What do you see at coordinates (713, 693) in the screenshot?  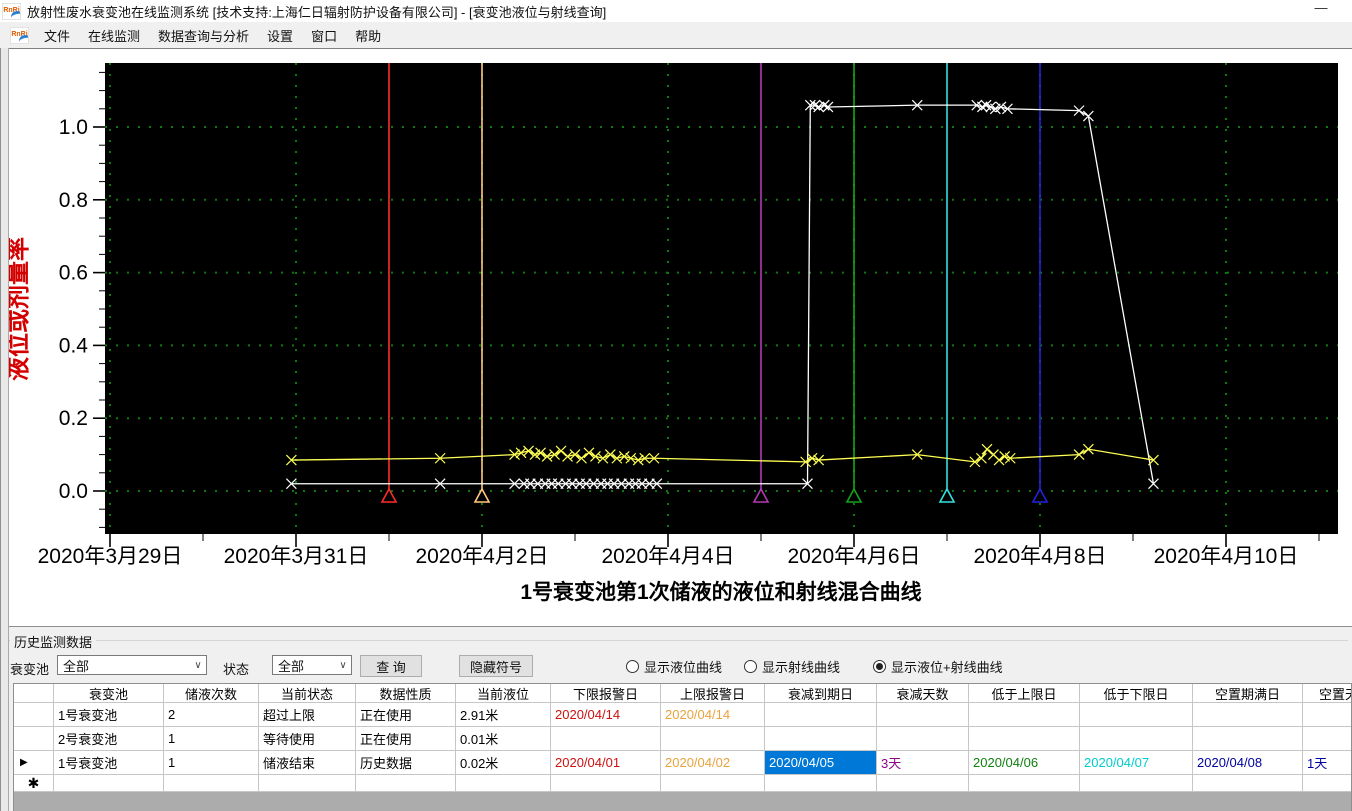 I see `column-header-6: 上限报警日` at bounding box center [713, 693].